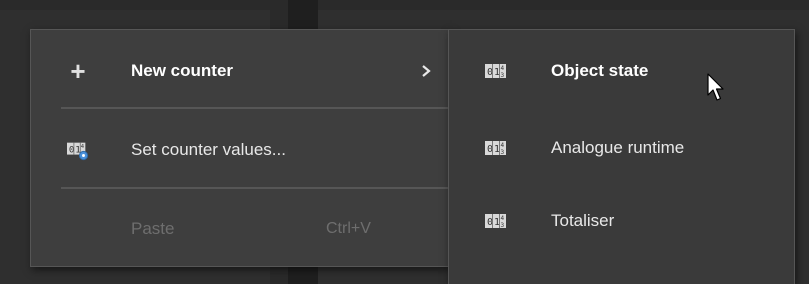 The height and width of the screenshot is (284, 809). What do you see at coordinates (404, 5) in the screenshot?
I see `background-toolbar` at bounding box center [404, 5].